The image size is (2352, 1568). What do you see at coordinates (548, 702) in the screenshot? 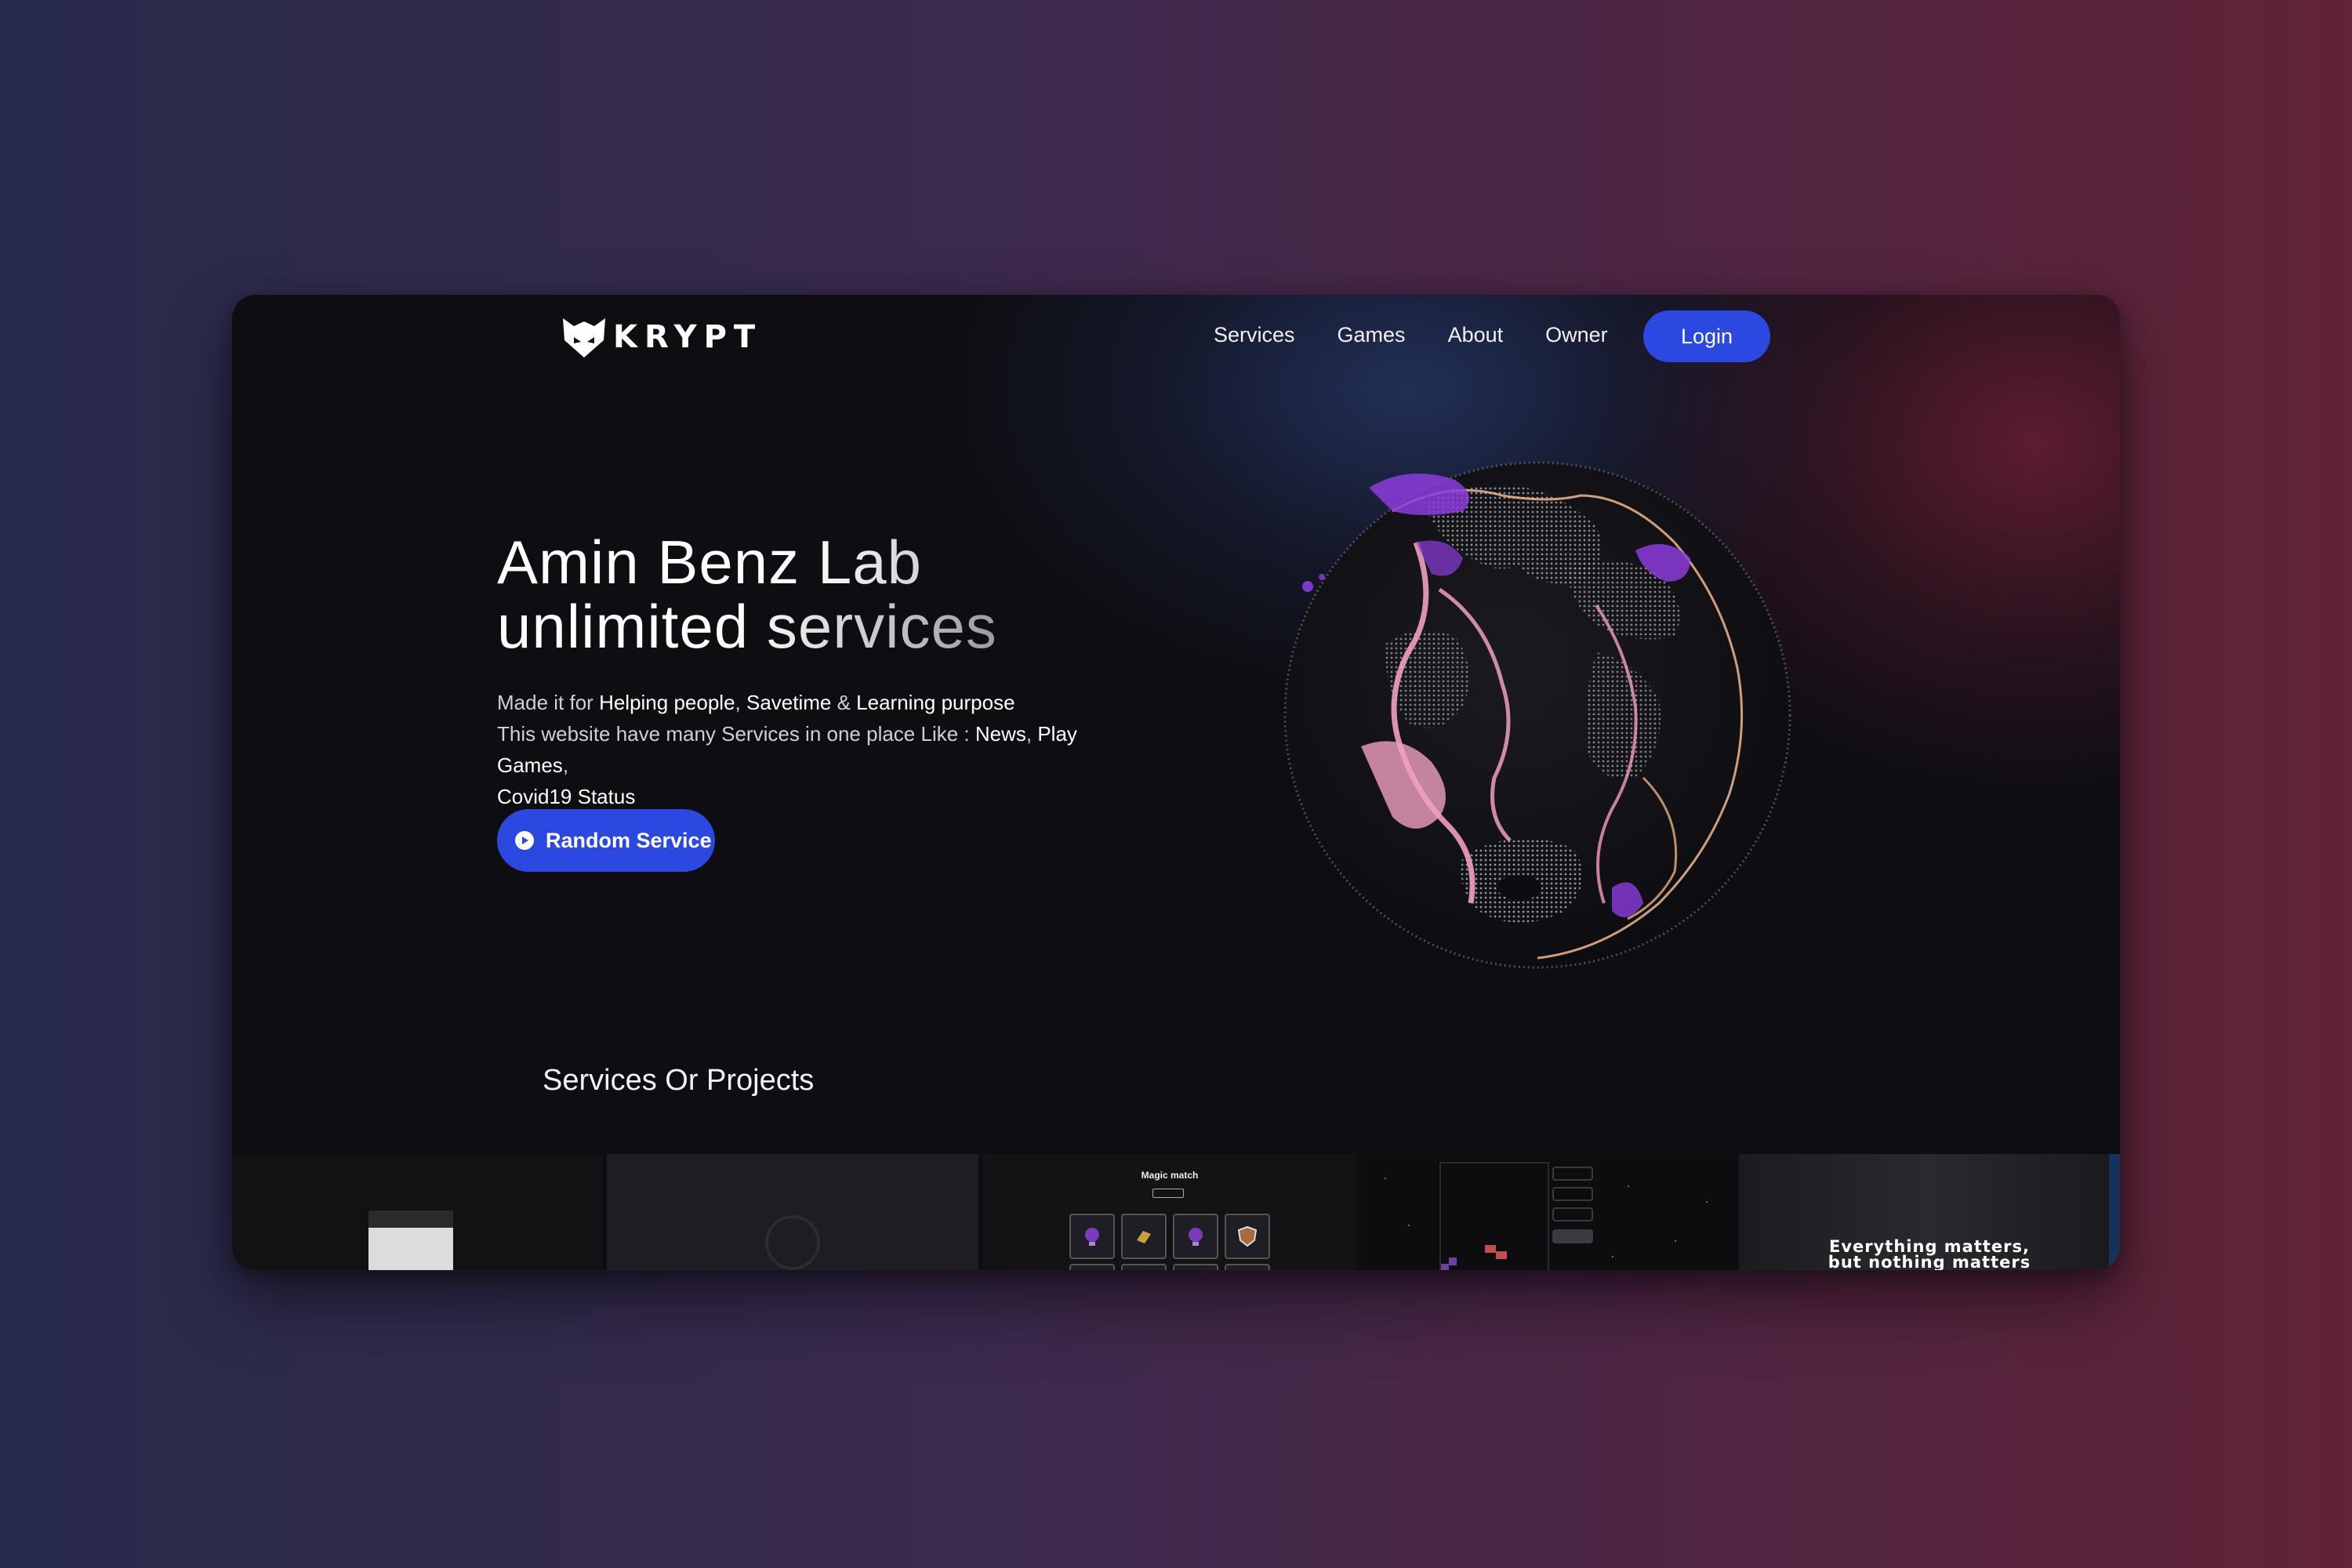
I see `desc-text: Made it for` at bounding box center [548, 702].